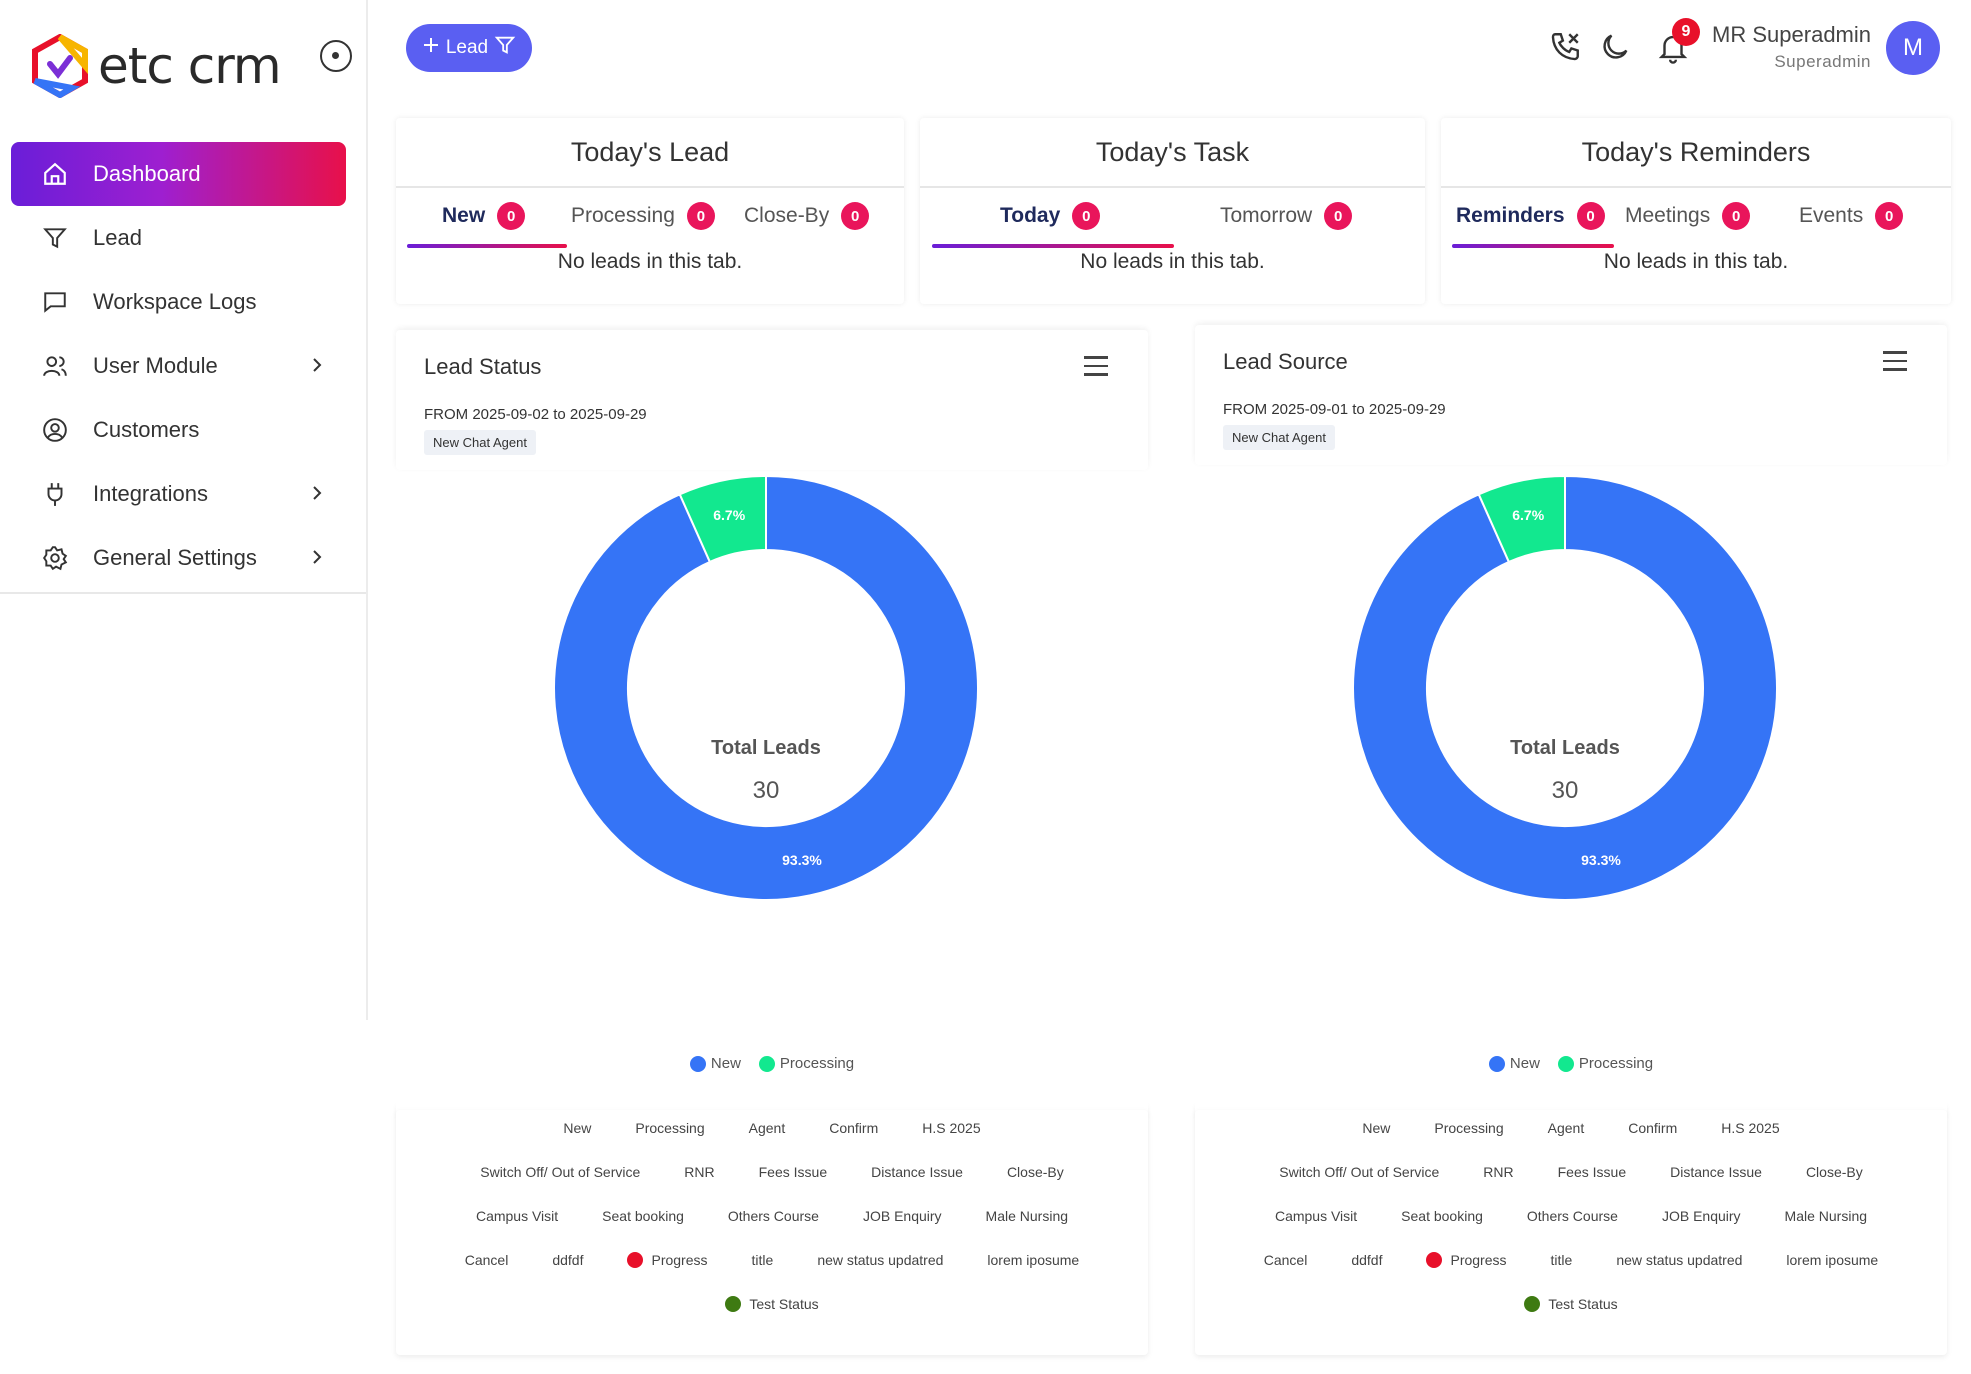 The width and height of the screenshot is (1971, 1374). What do you see at coordinates (1286, 216) in the screenshot?
I see `tab-tomorrow: Tomorrow 0` at bounding box center [1286, 216].